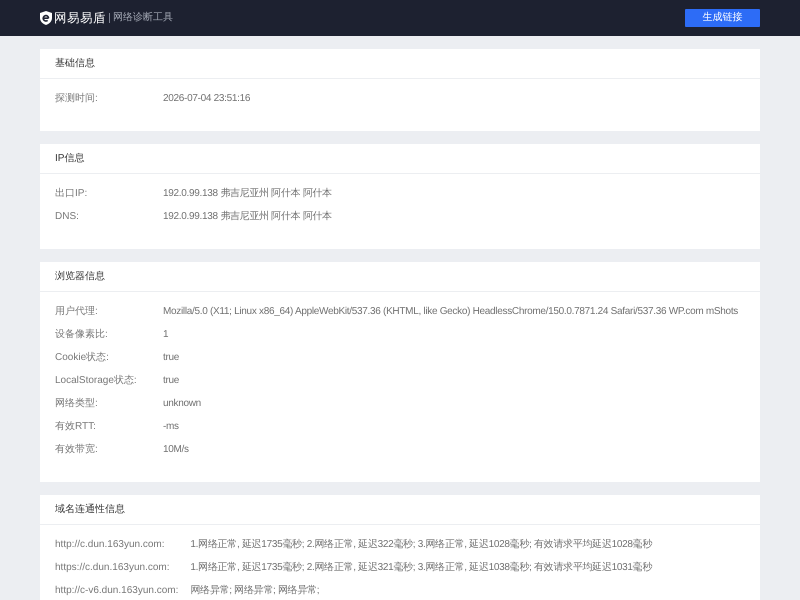  Describe the element at coordinates (69, 158) in the screenshot. I see `card-title: IP信息` at that location.